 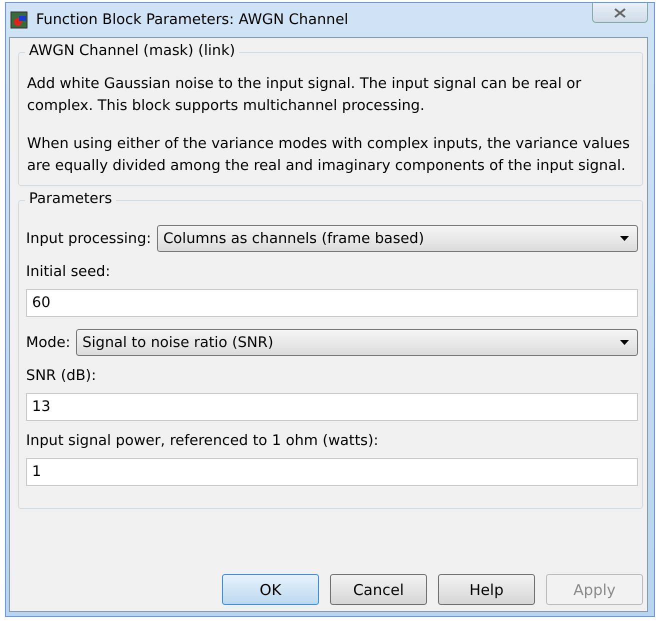 What do you see at coordinates (48, 342) in the screenshot?
I see `field-label: Mode:` at bounding box center [48, 342].